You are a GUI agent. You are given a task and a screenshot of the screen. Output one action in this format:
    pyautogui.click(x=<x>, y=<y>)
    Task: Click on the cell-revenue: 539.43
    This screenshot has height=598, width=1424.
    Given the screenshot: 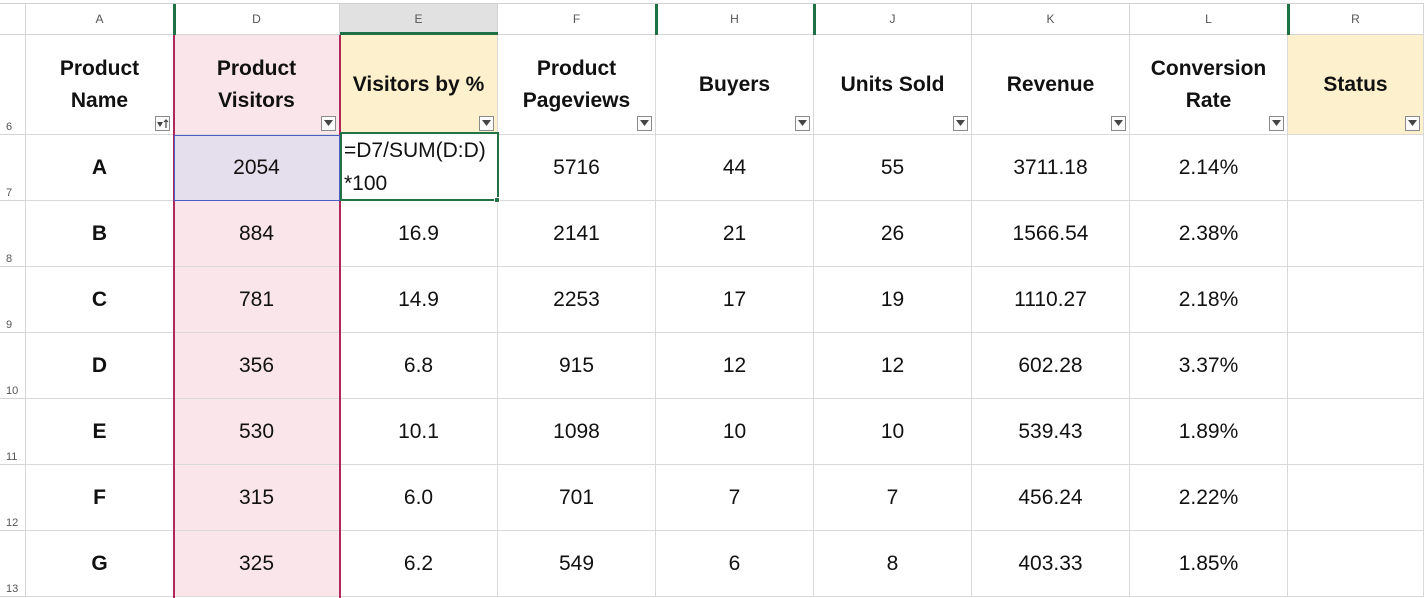 What is the action you would take?
    pyautogui.click(x=1051, y=432)
    